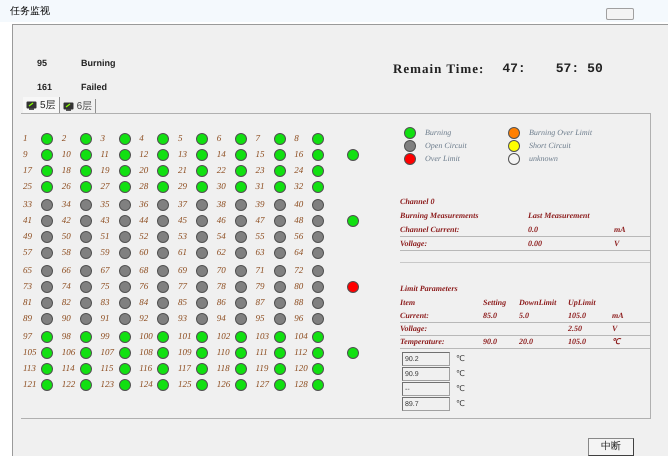 This screenshot has width=668, height=456. Describe the element at coordinates (67, 155) in the screenshot. I see `channel-number: 10` at that location.